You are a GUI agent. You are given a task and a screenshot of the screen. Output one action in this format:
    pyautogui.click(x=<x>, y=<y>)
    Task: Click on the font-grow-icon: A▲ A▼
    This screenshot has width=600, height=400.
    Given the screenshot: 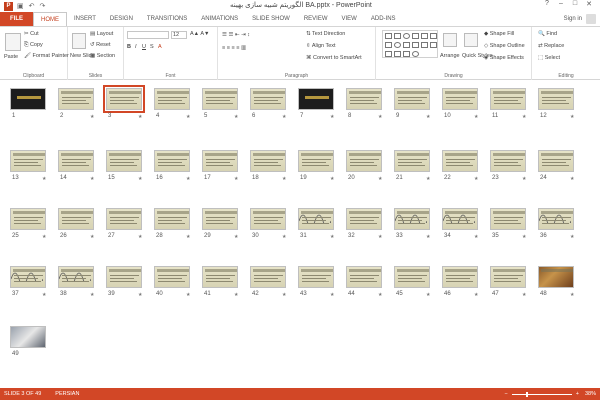 What is the action you would take?
    pyautogui.click(x=199, y=34)
    